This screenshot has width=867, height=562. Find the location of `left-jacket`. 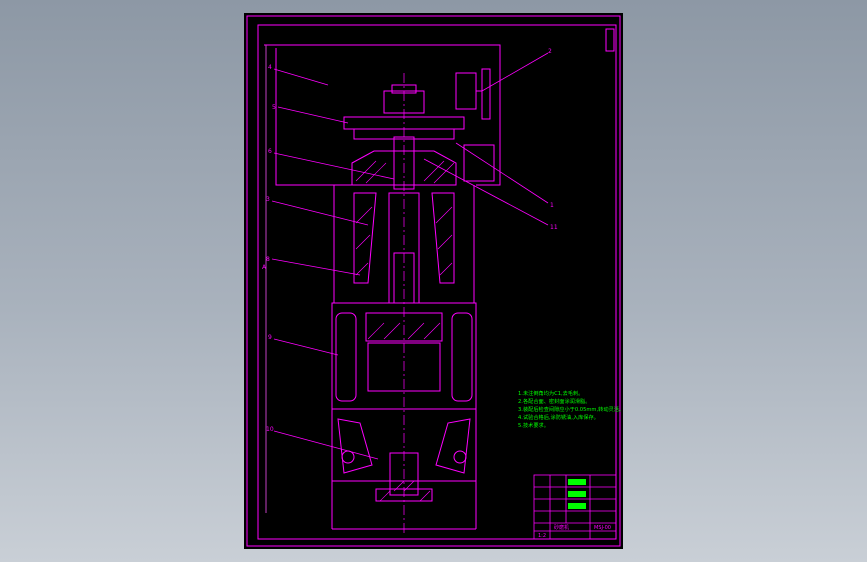

left-jacket is located at coordinates (346, 357).